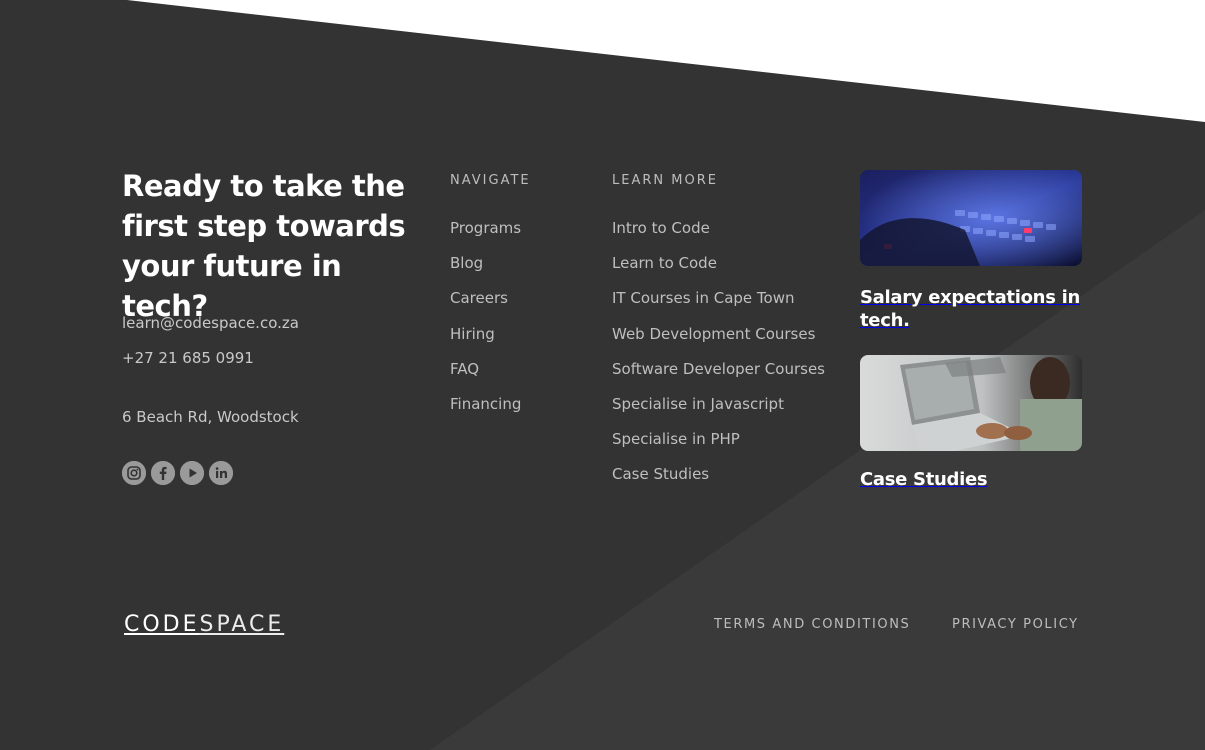 The width and height of the screenshot is (1205, 750). I want to click on email-link: learn@codespace.co.za, so click(210, 323).